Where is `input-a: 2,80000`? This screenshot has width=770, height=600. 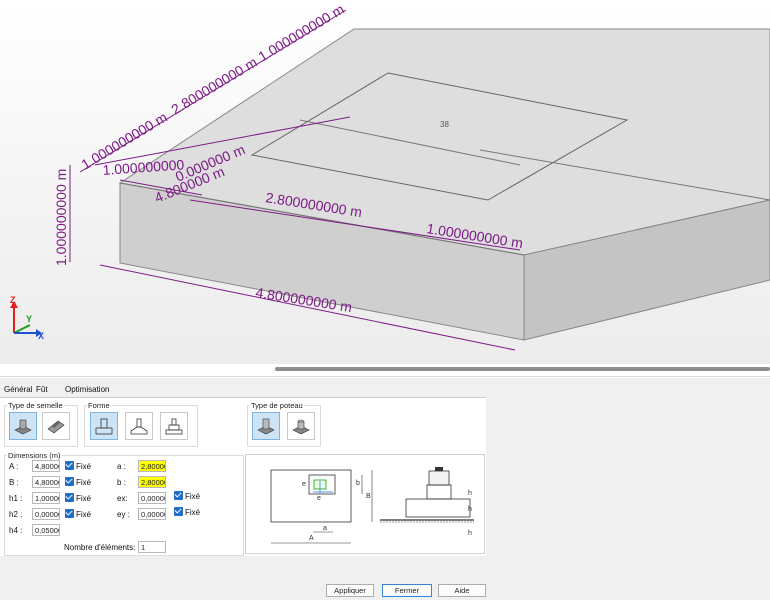
input-a: 2,80000 is located at coordinates (152, 466).